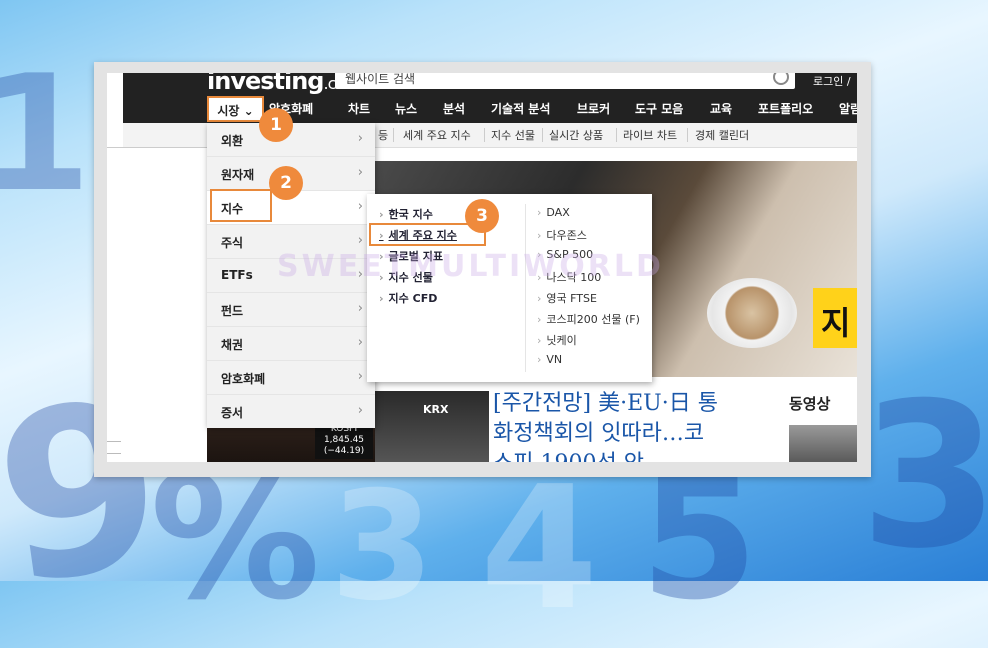 The image size is (988, 648). I want to click on search-input: 웹사이트 검색, so click(565, 81).